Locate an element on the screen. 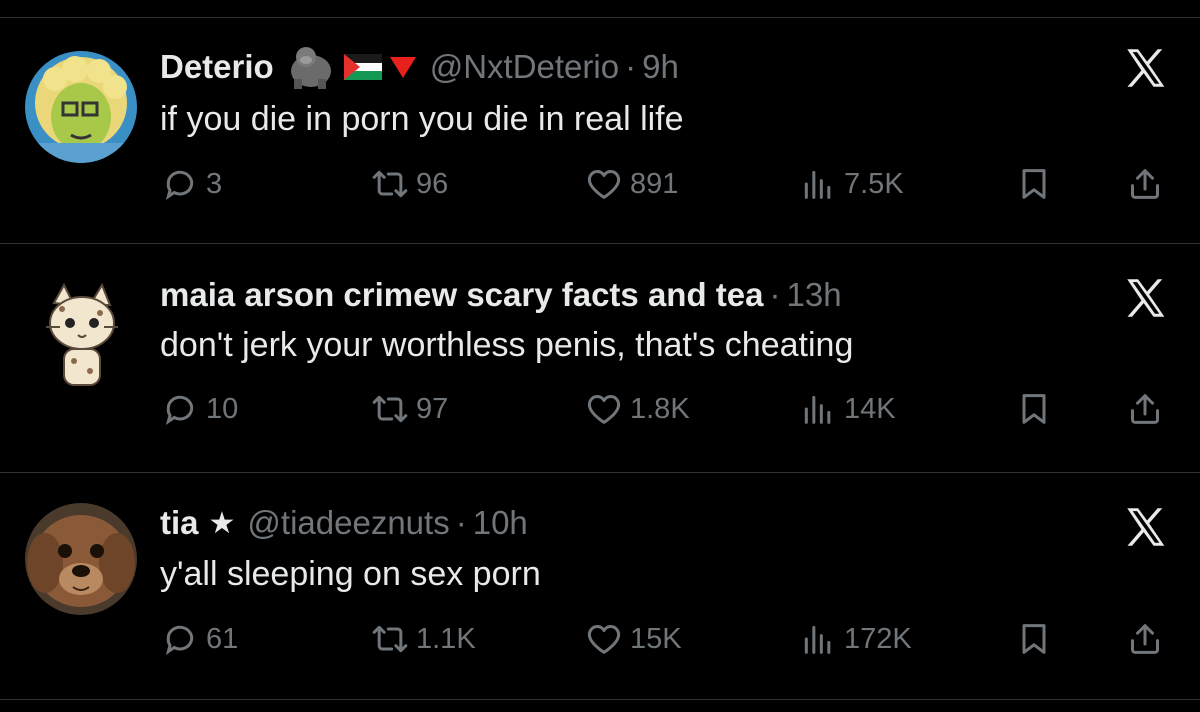 The image size is (1200, 712). retweet-count: 1.1K is located at coordinates (446, 638).